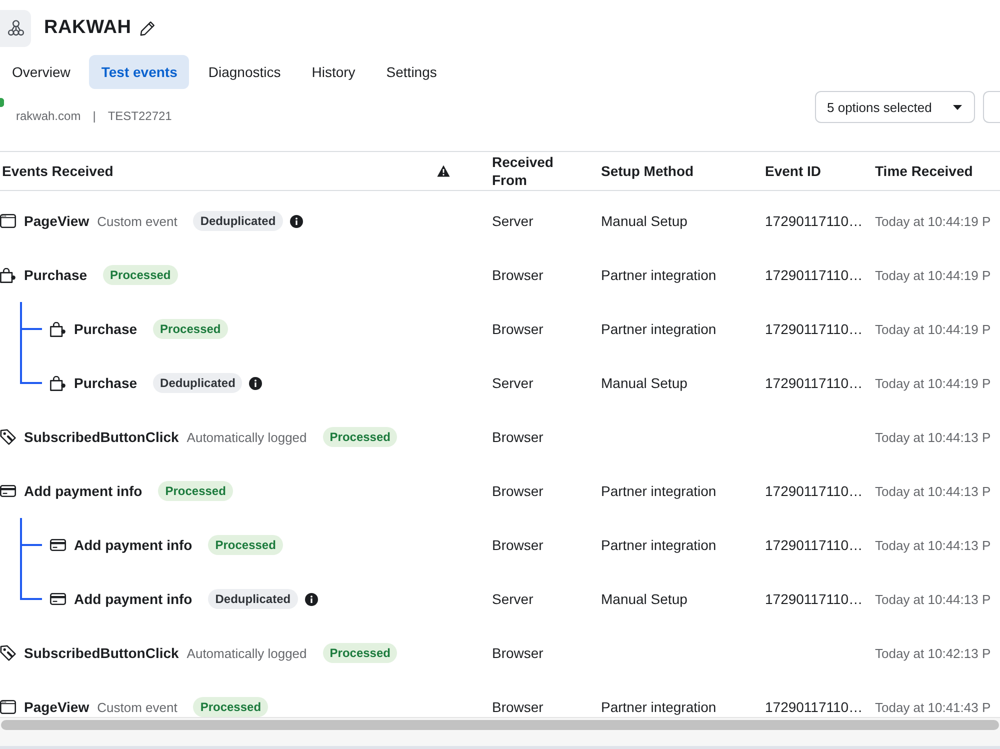 This screenshot has width=1000, height=749. I want to click on page-title: RAKWAH, so click(88, 28).